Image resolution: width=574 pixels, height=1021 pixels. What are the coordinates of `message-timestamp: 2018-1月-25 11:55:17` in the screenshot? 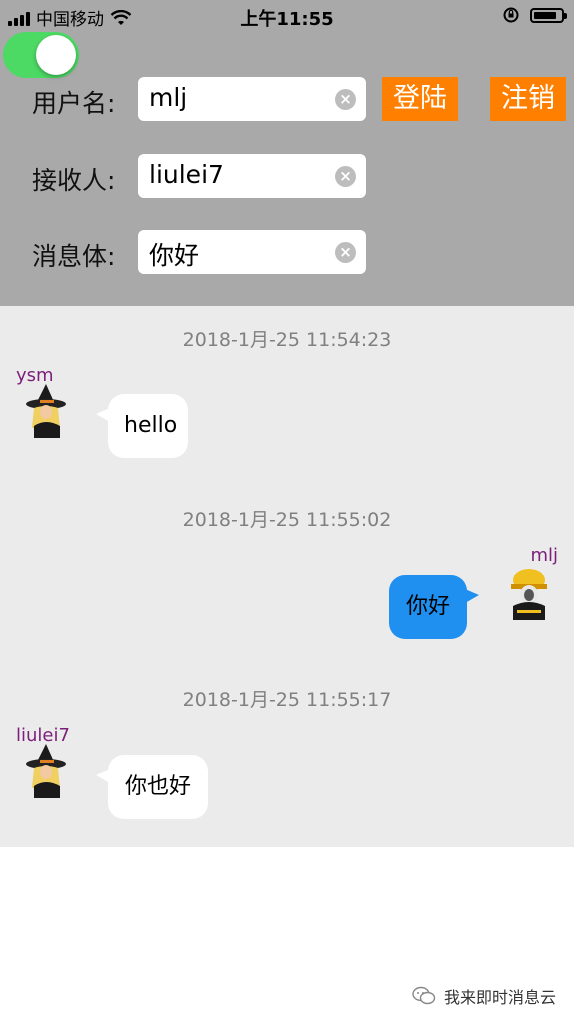 It's located at (287, 700).